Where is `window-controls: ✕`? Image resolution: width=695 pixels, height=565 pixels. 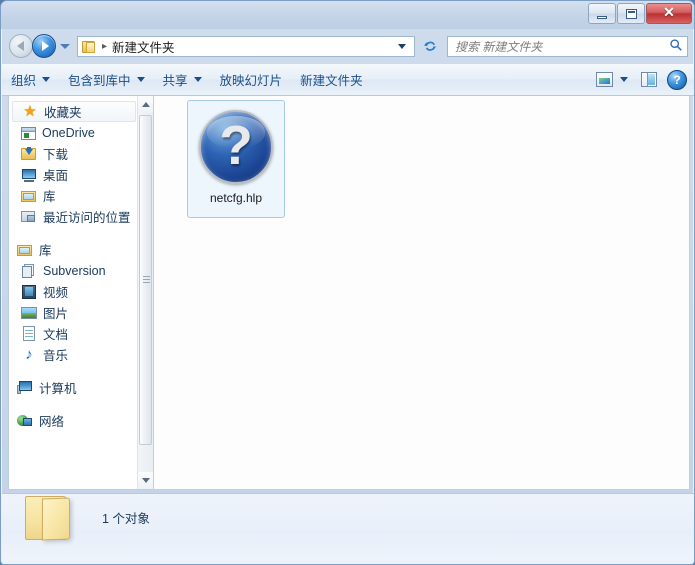 window-controls: ✕ is located at coordinates (639, 13).